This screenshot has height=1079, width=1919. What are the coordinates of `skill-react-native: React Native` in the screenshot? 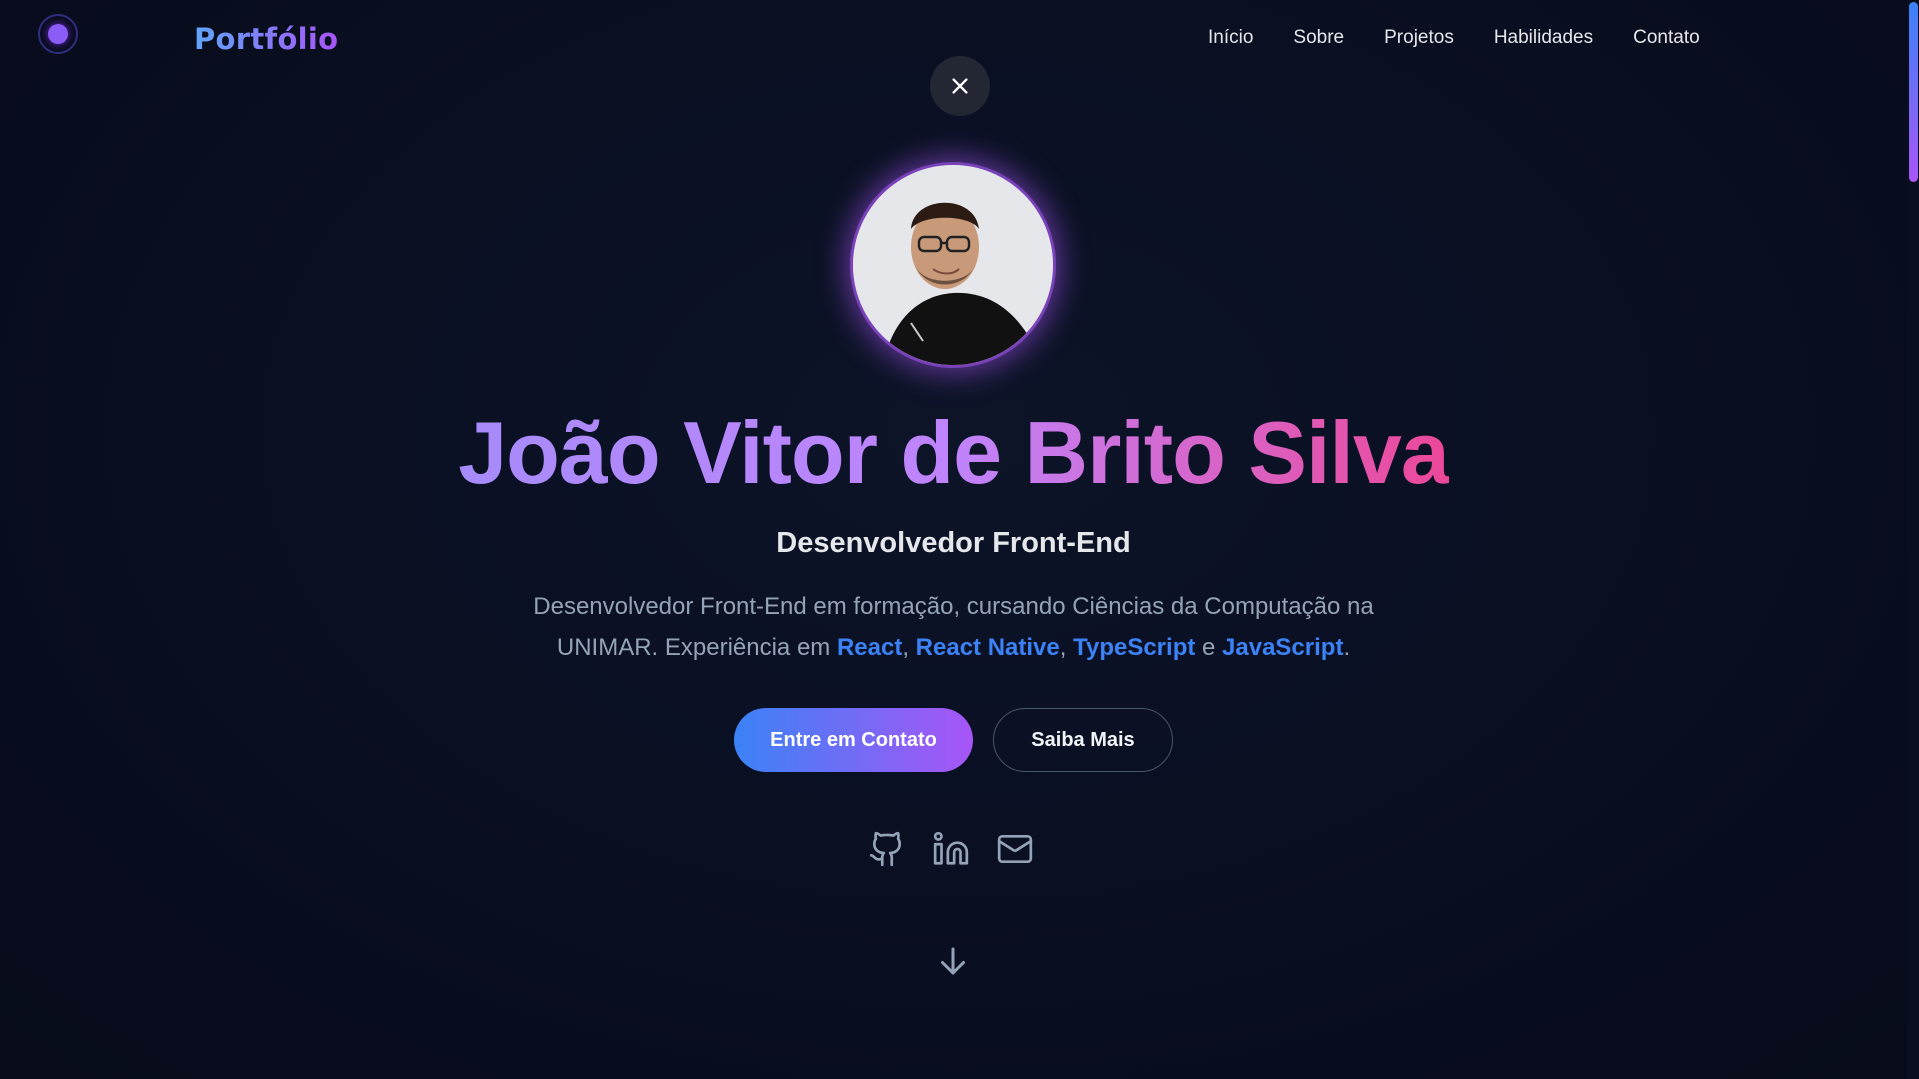 It's located at (987, 647).